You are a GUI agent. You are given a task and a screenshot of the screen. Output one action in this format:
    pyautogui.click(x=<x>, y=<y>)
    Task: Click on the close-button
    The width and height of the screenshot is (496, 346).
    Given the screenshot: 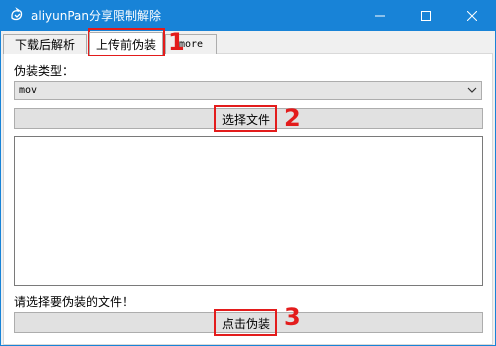 What is the action you would take?
    pyautogui.click(x=472, y=16)
    